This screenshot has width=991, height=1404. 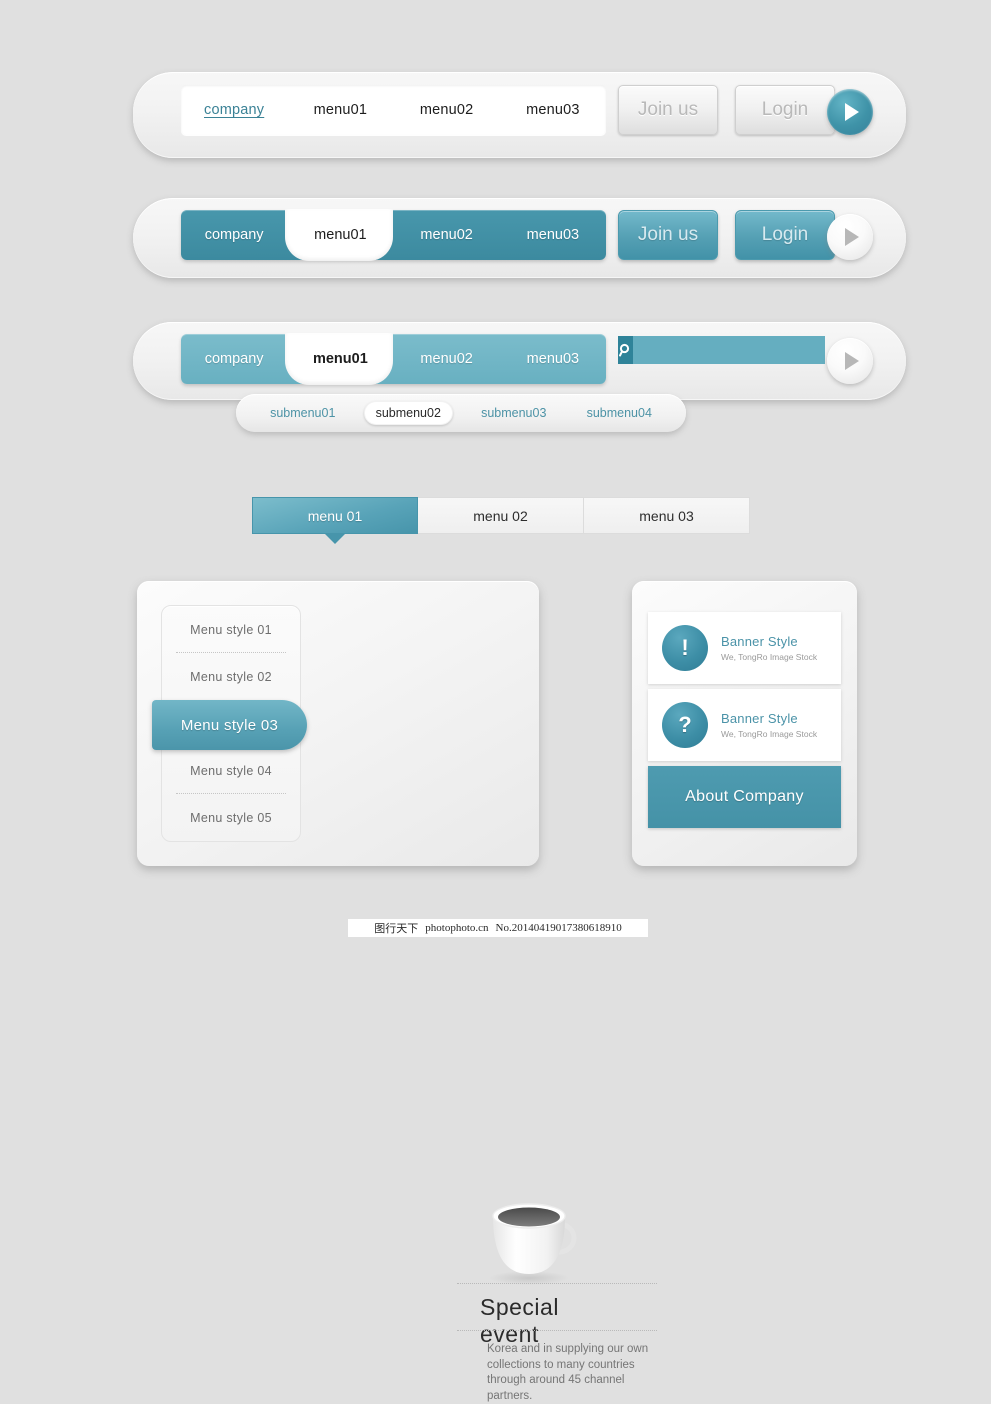 I want to click on submenu-item-04: submenu04, so click(x=619, y=413).